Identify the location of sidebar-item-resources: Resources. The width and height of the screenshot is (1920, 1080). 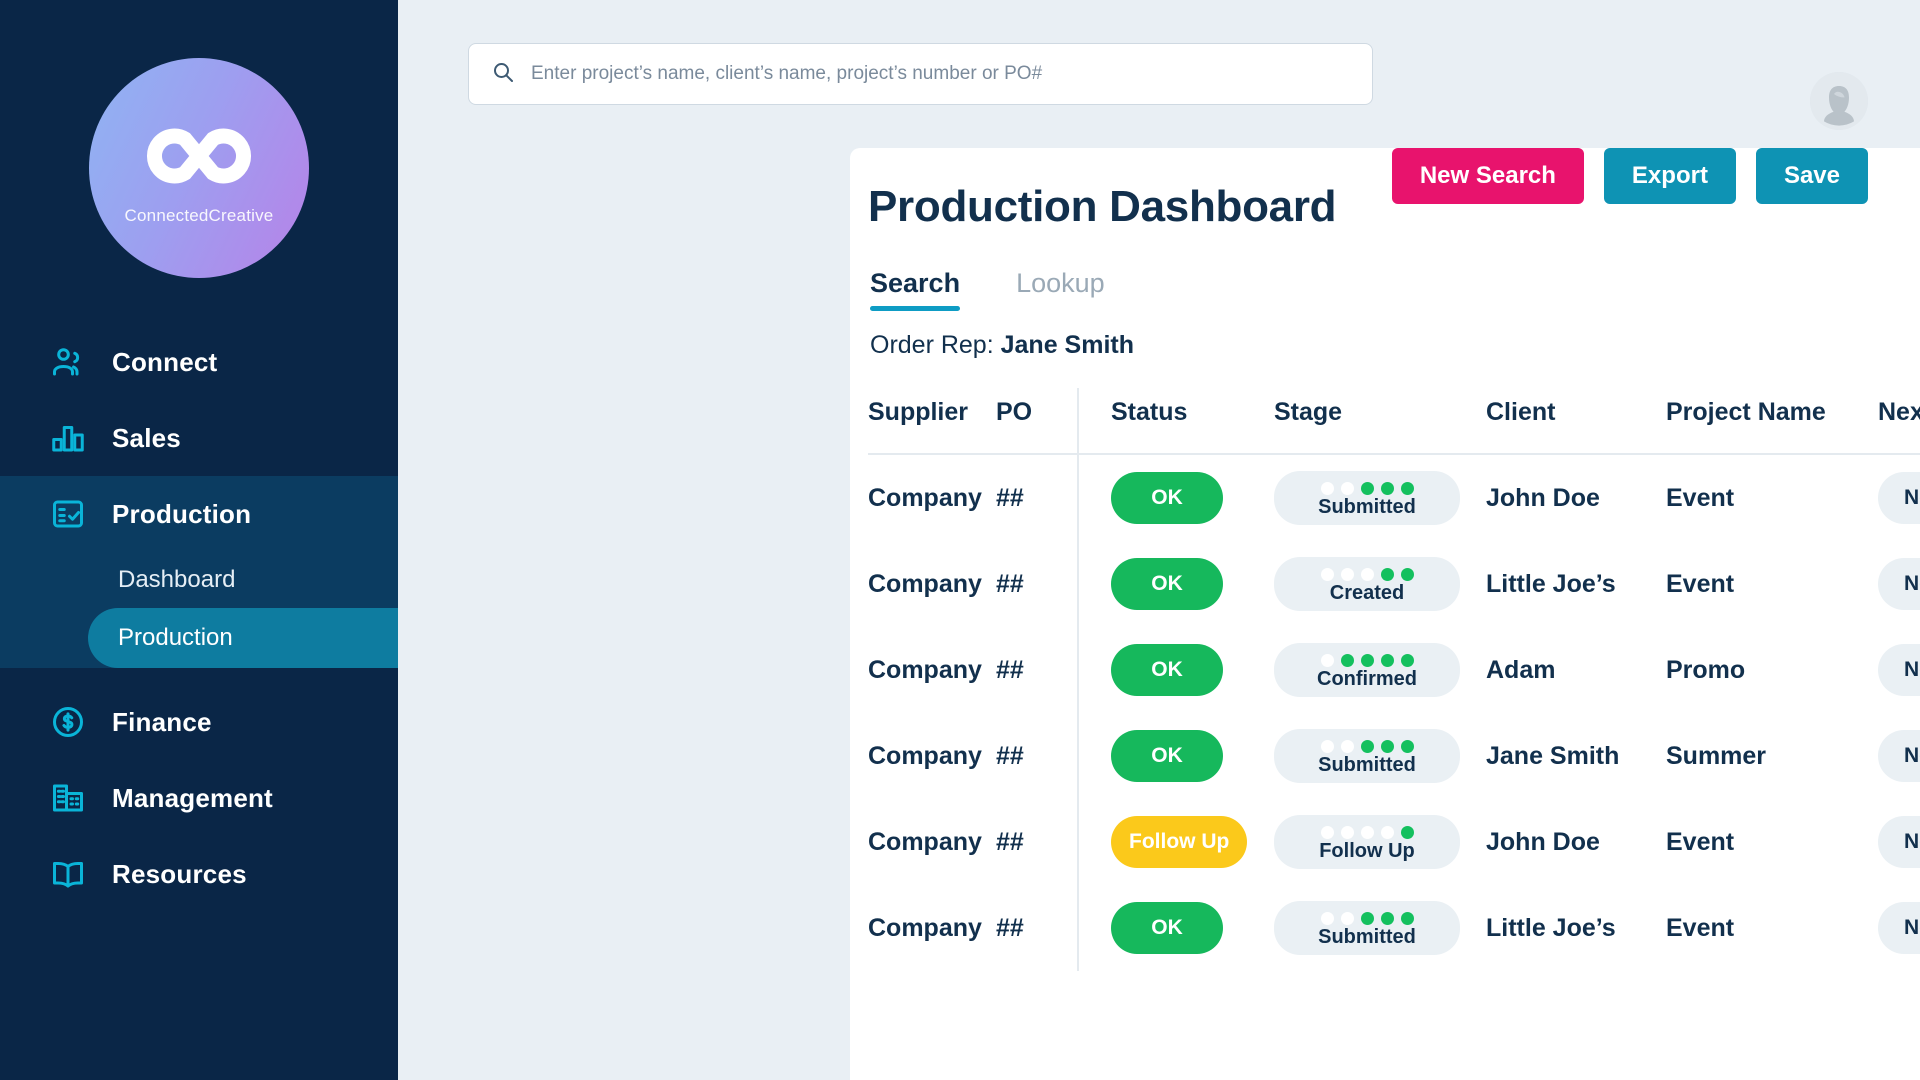
(199, 874).